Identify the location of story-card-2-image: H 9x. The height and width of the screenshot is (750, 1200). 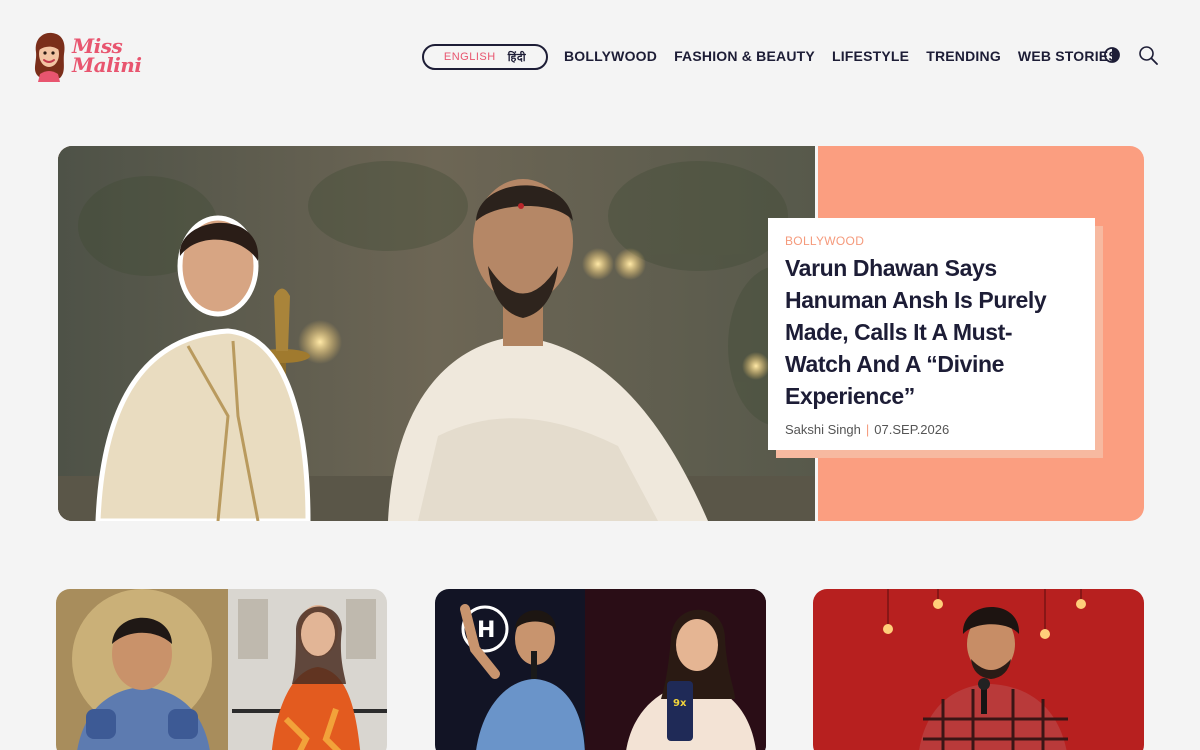
(600, 669).